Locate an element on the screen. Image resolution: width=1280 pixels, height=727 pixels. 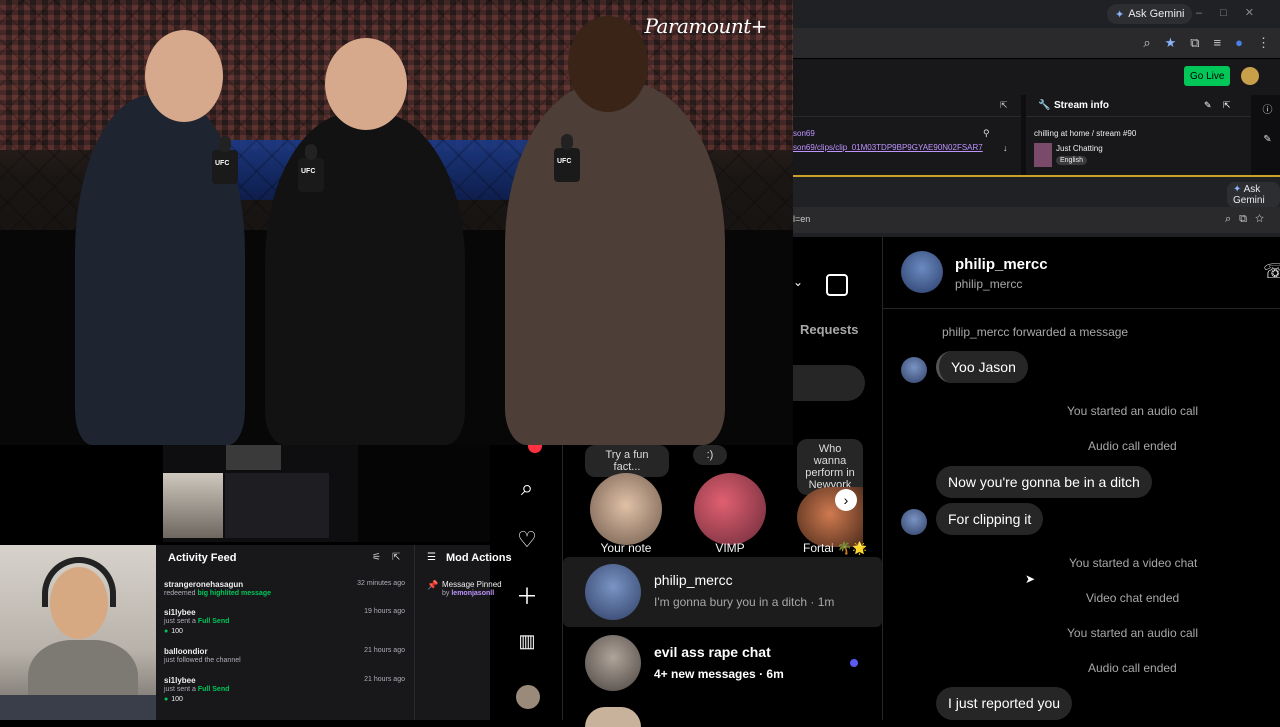
commentator-left-head is located at coordinates (184, 76).